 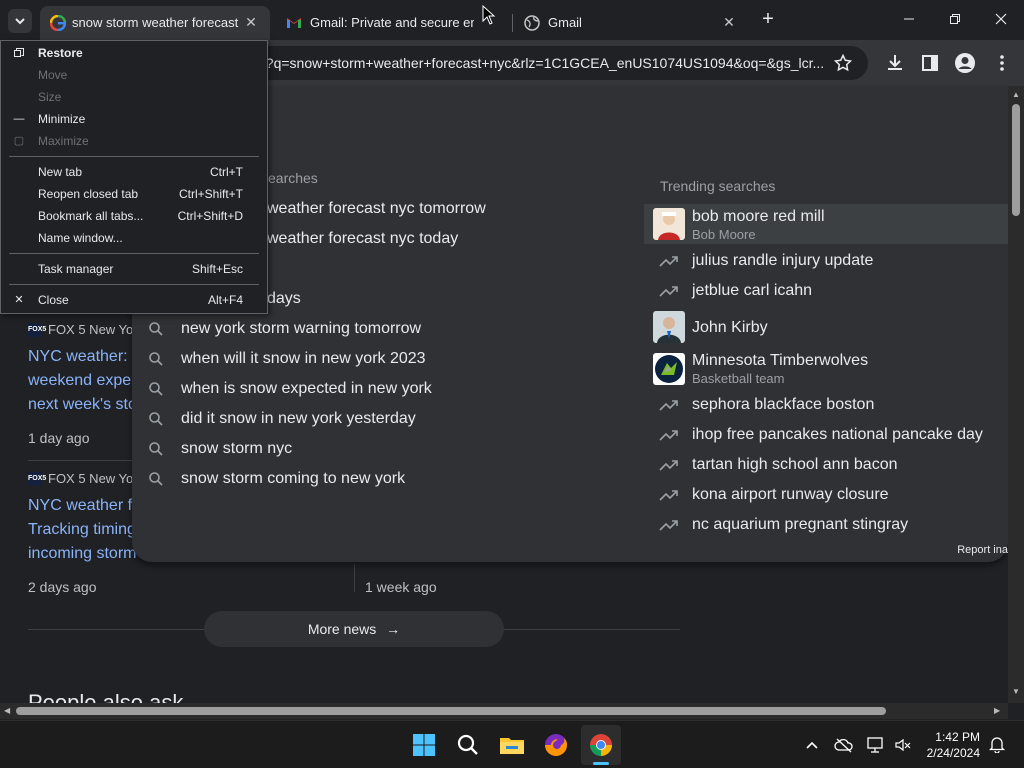 What do you see at coordinates (668, 291) in the screenshot?
I see `trending-up-icon` at bounding box center [668, 291].